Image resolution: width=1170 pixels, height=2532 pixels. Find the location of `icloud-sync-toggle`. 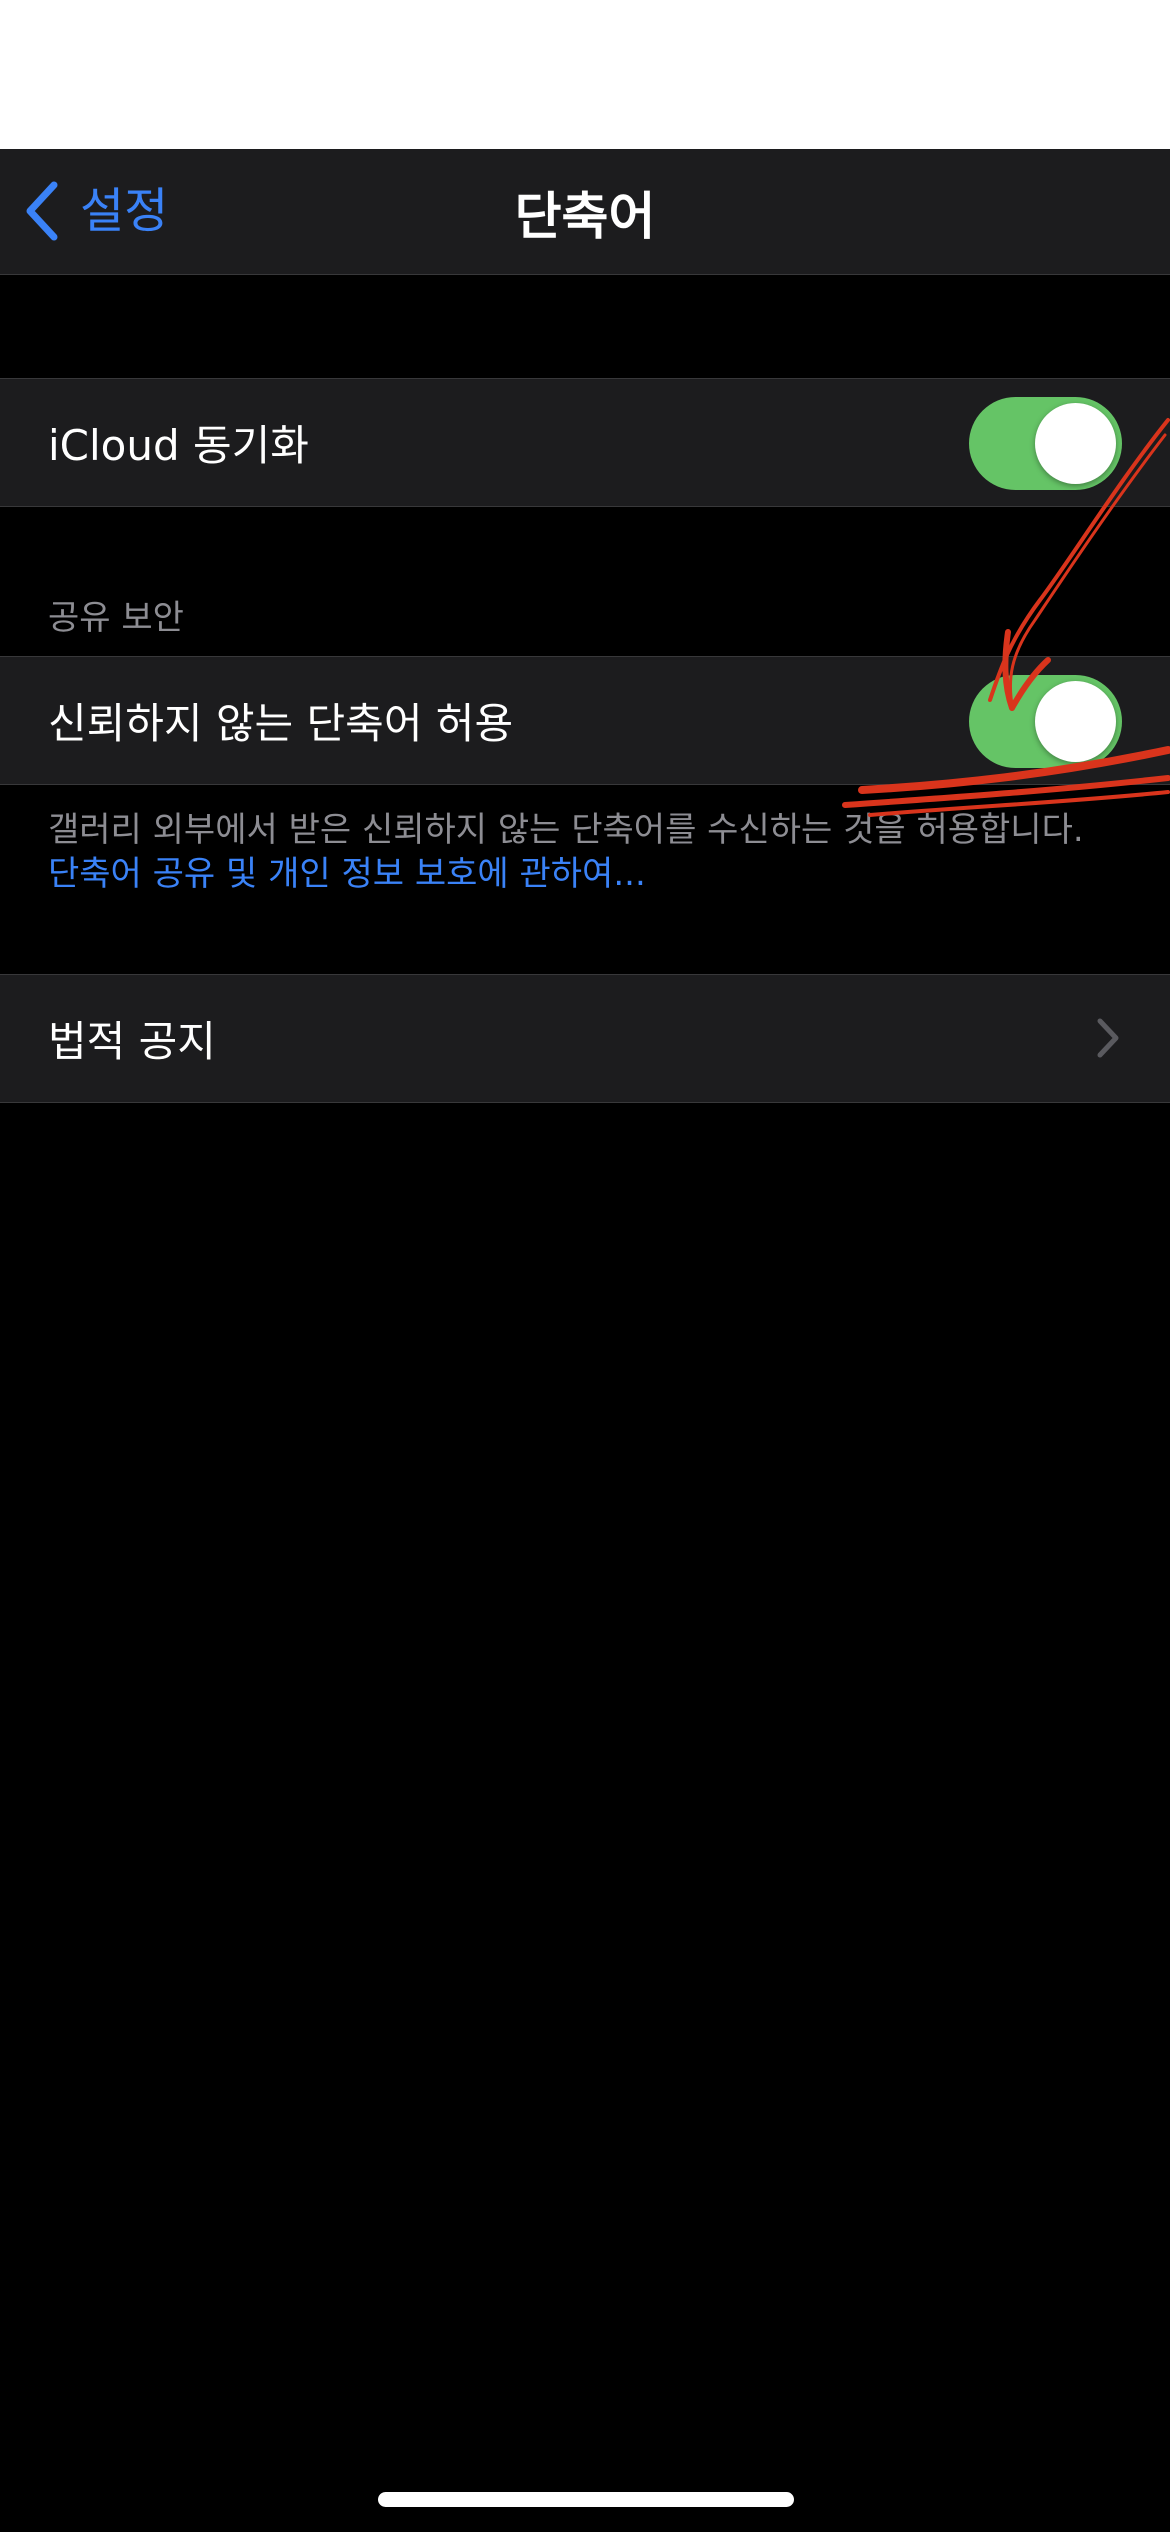

icloud-sync-toggle is located at coordinates (1045, 443).